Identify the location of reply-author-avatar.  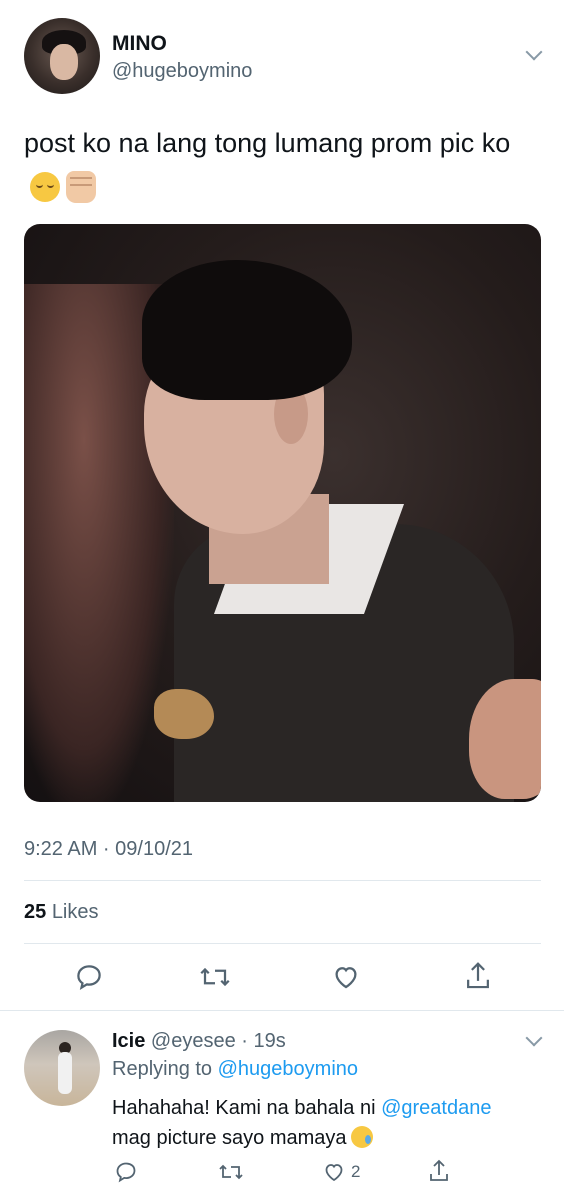
(62, 1068).